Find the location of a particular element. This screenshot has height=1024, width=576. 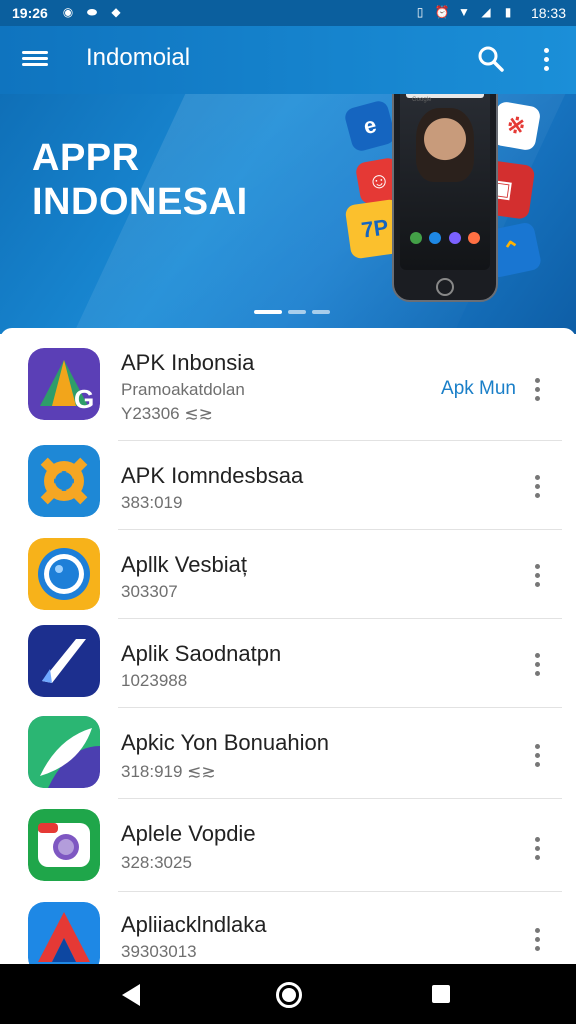

list-item: Aplik Saodnatpn 1023988 is located at coordinates (288, 663).